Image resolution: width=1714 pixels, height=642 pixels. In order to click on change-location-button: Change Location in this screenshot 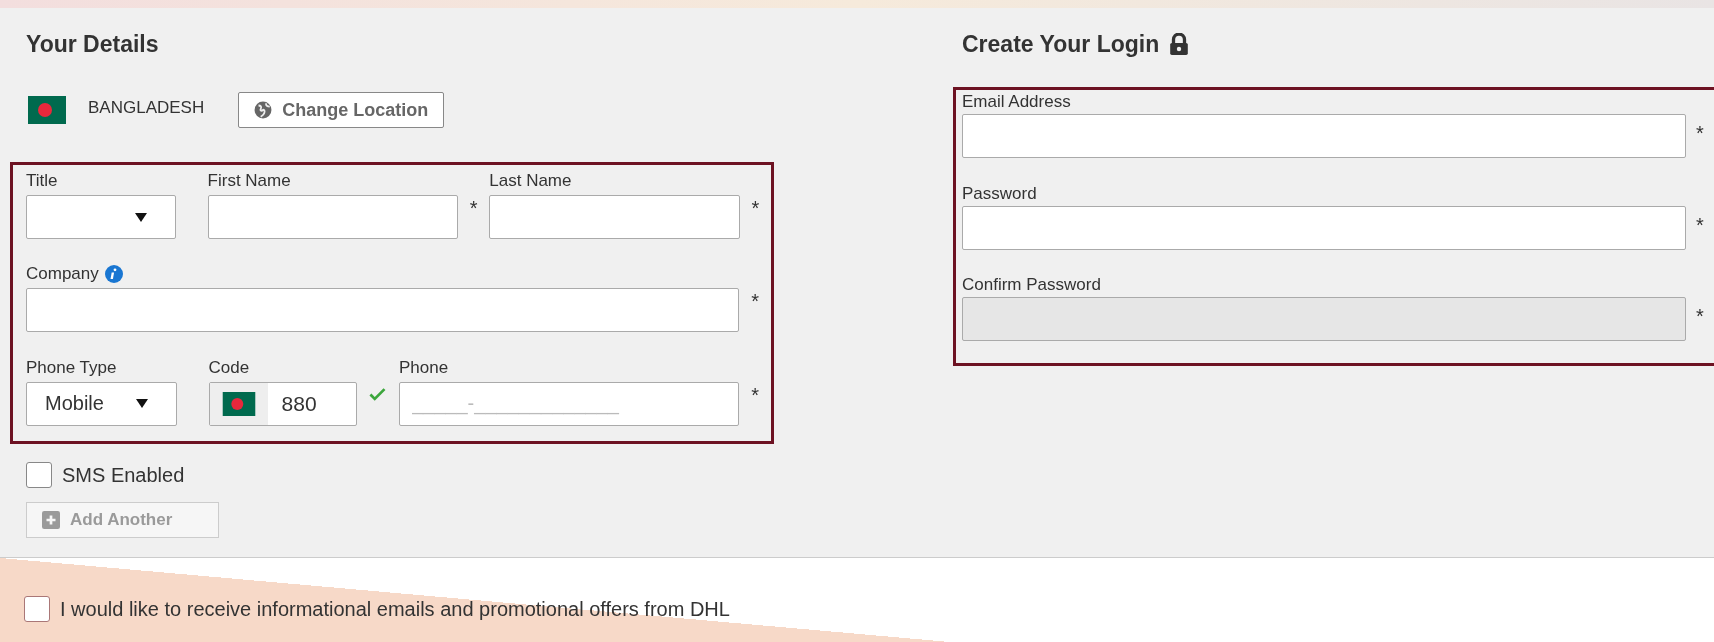, I will do `click(341, 110)`.